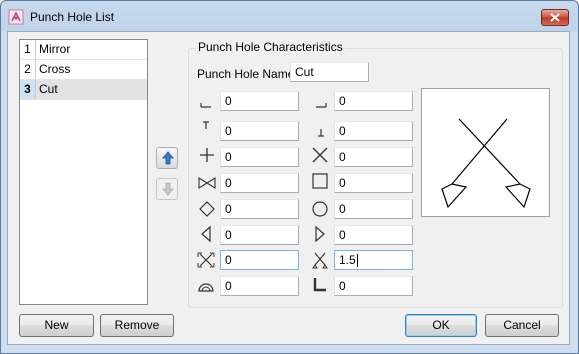 This screenshot has height=354, width=579. What do you see at coordinates (373, 157) in the screenshot?
I see `x-cross-field: 0` at bounding box center [373, 157].